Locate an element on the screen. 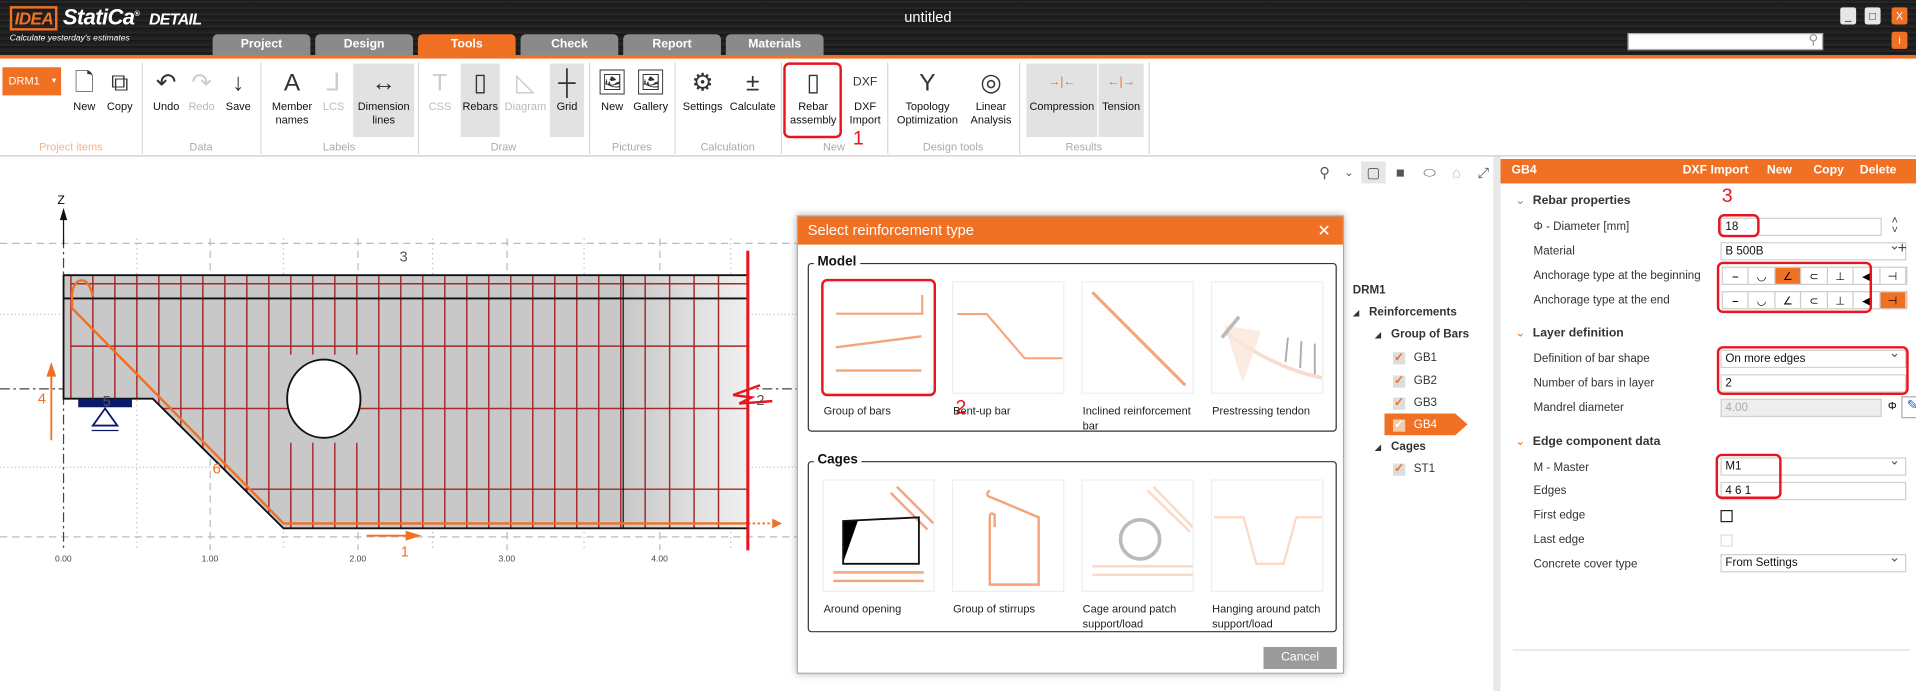  close-icon: ✕ is located at coordinates (1323, 230).